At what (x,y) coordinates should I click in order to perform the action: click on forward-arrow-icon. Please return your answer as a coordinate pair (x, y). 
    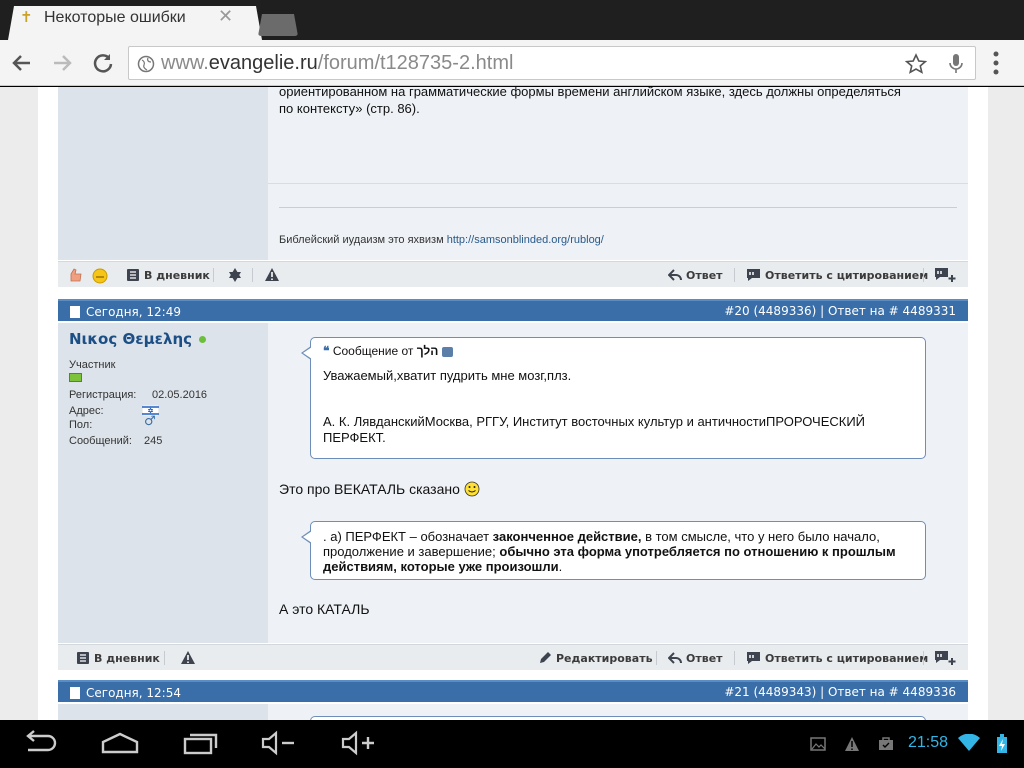
    Looking at the image, I should click on (63, 63).